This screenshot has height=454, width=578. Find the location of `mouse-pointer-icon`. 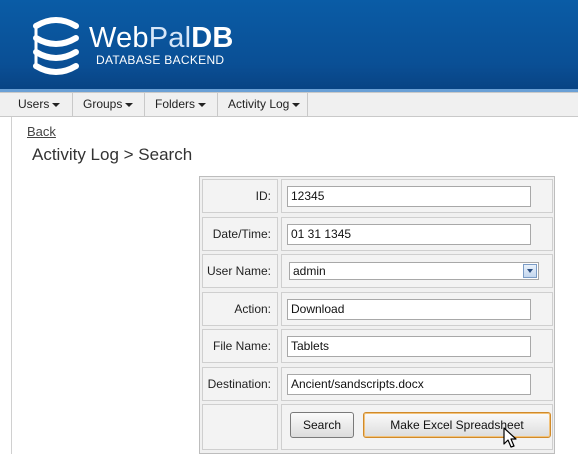

mouse-pointer-icon is located at coordinates (510, 437).